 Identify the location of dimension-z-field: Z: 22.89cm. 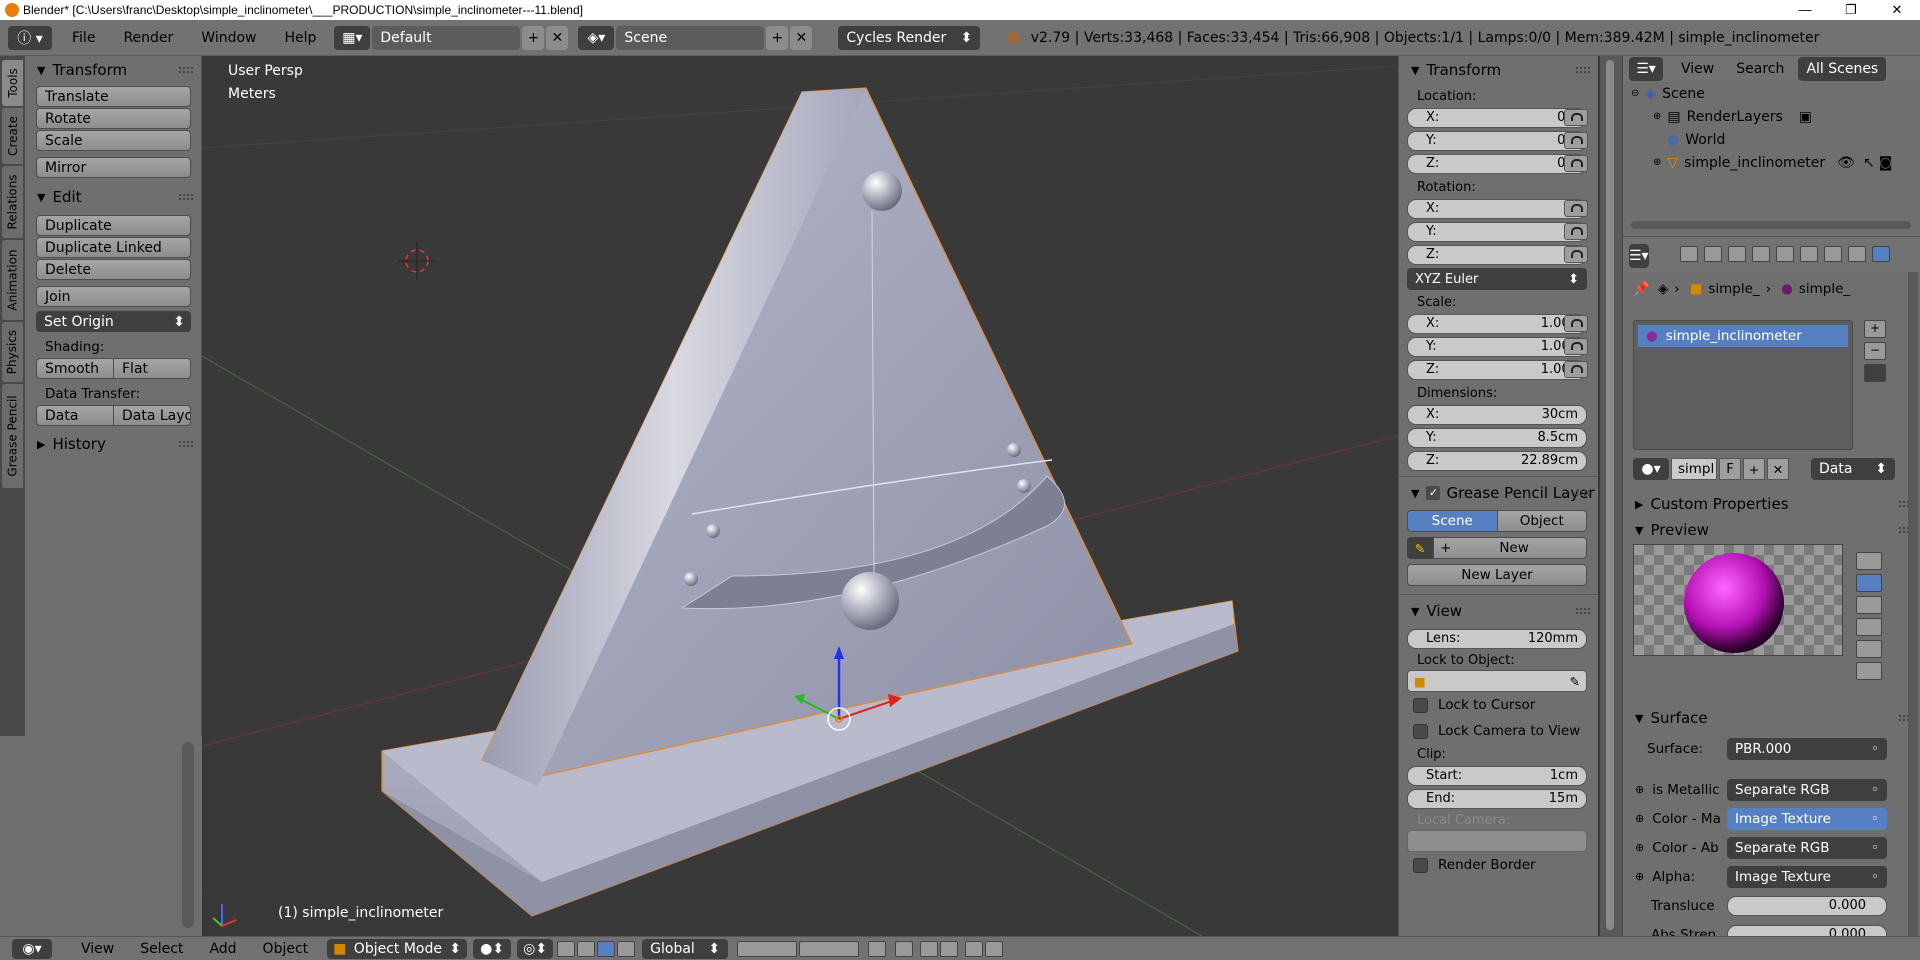
(1497, 460).